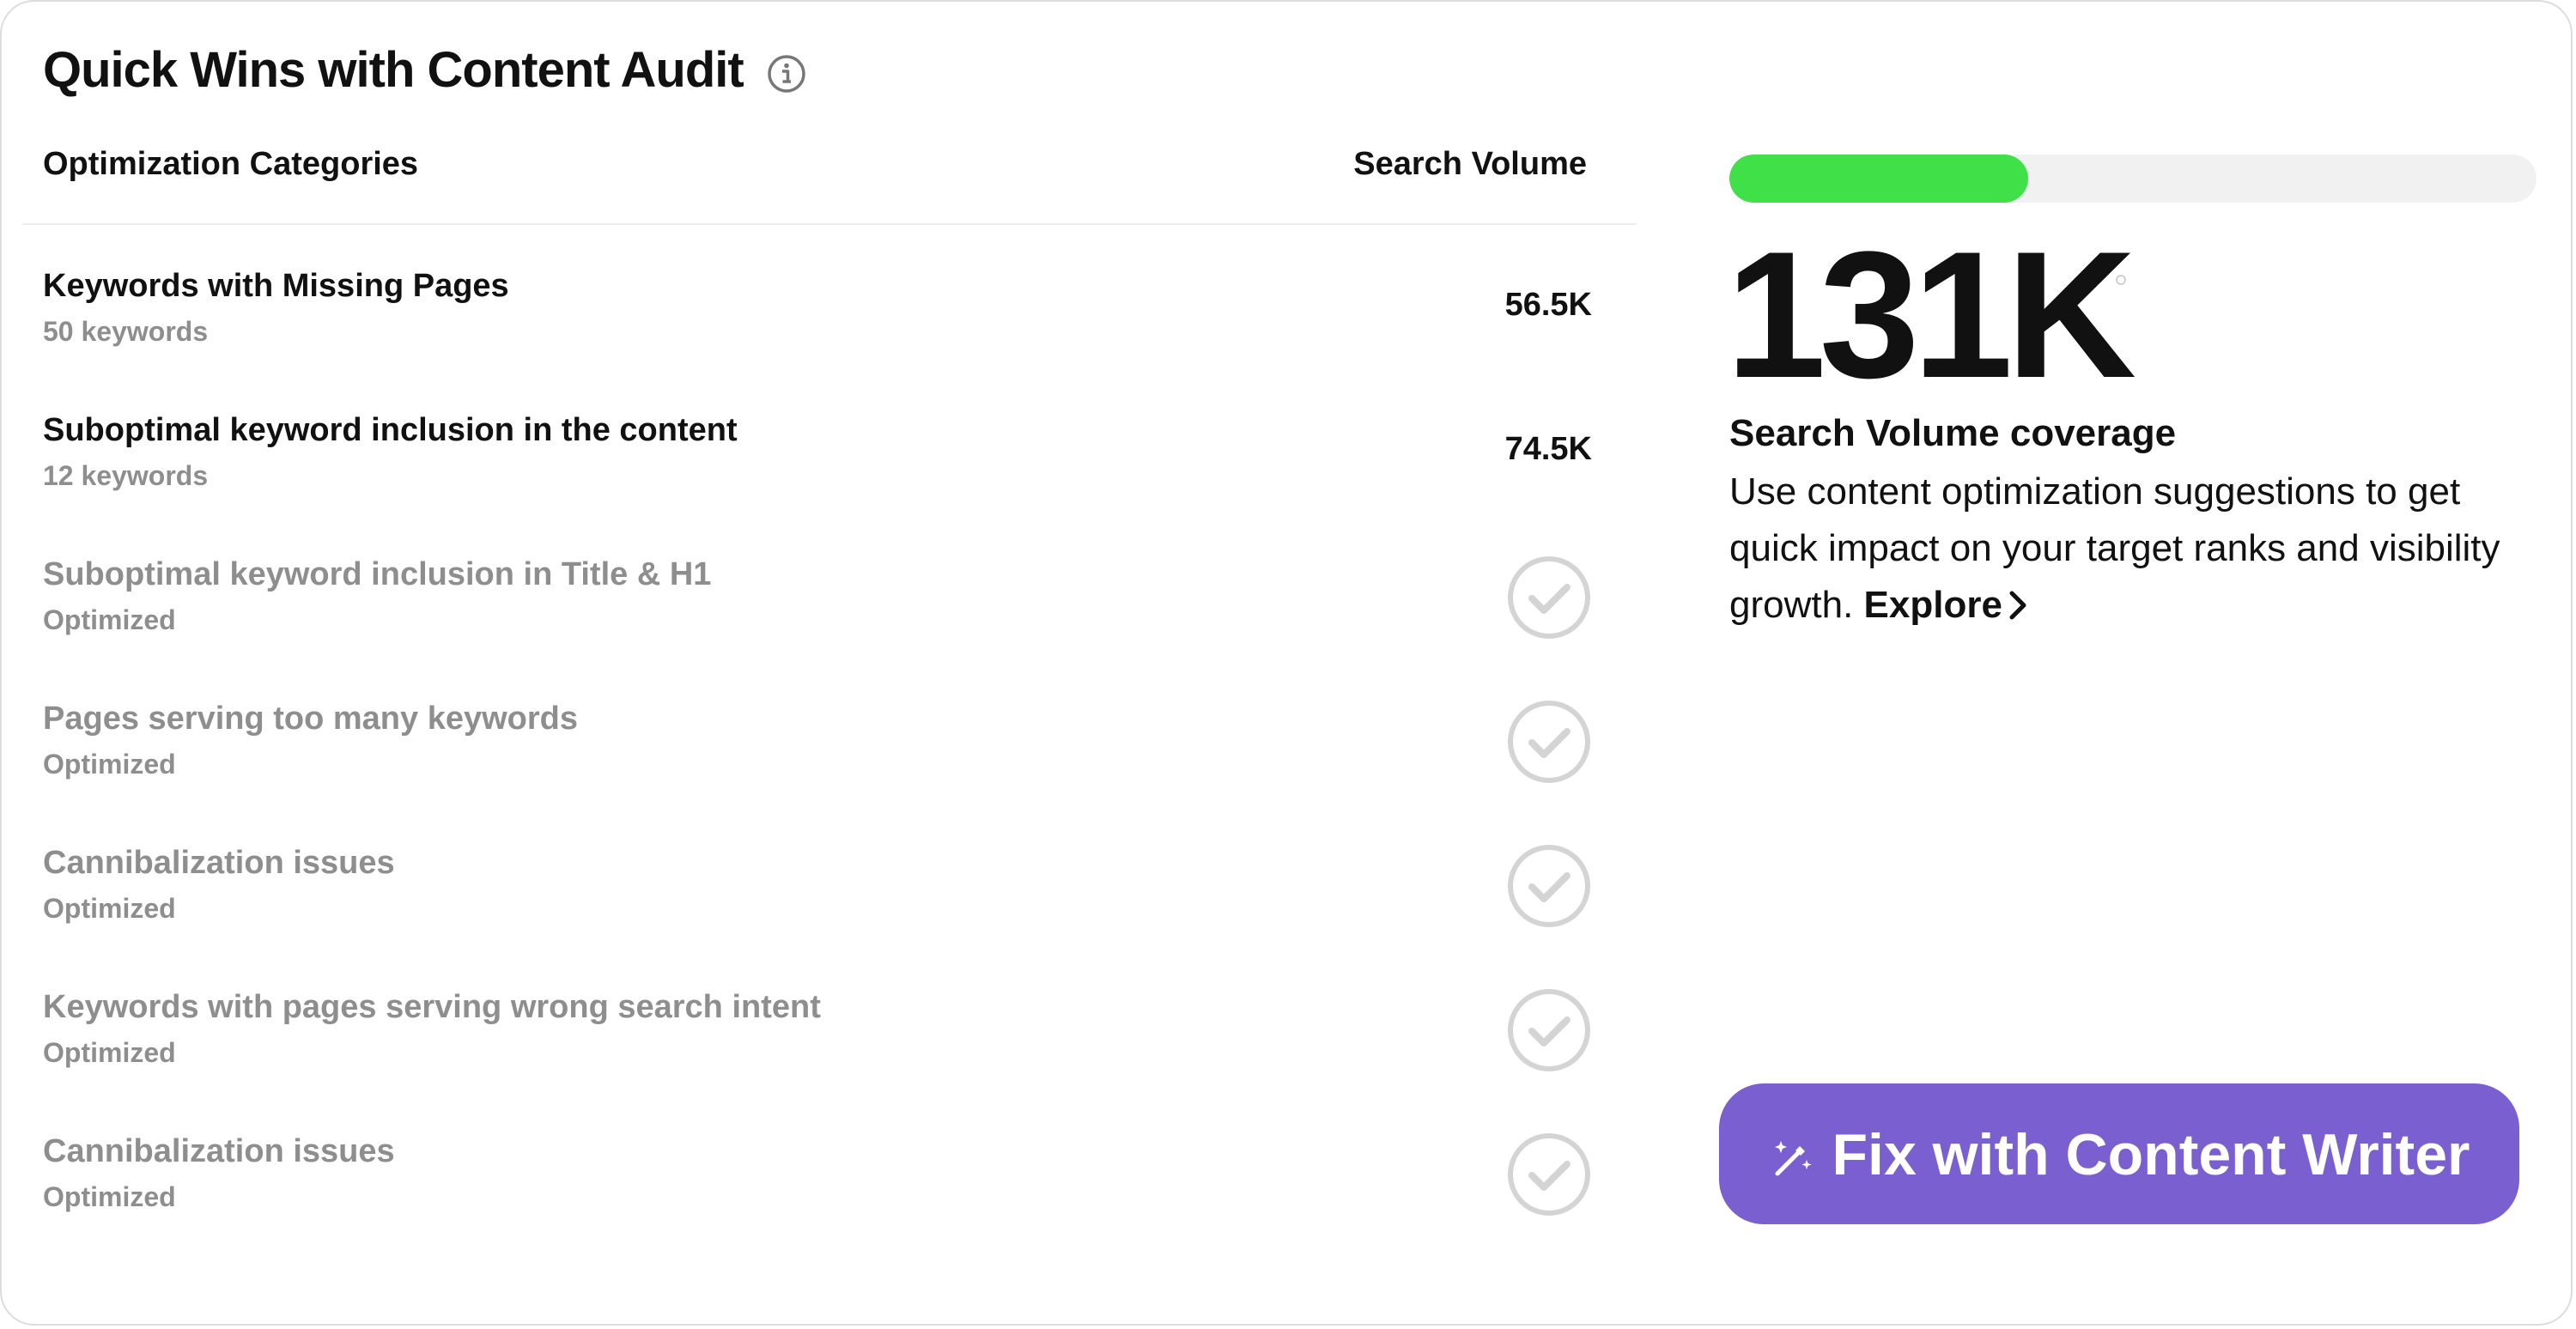  Describe the element at coordinates (1879, 179) in the screenshot. I see `coverage-progress-fill` at that location.